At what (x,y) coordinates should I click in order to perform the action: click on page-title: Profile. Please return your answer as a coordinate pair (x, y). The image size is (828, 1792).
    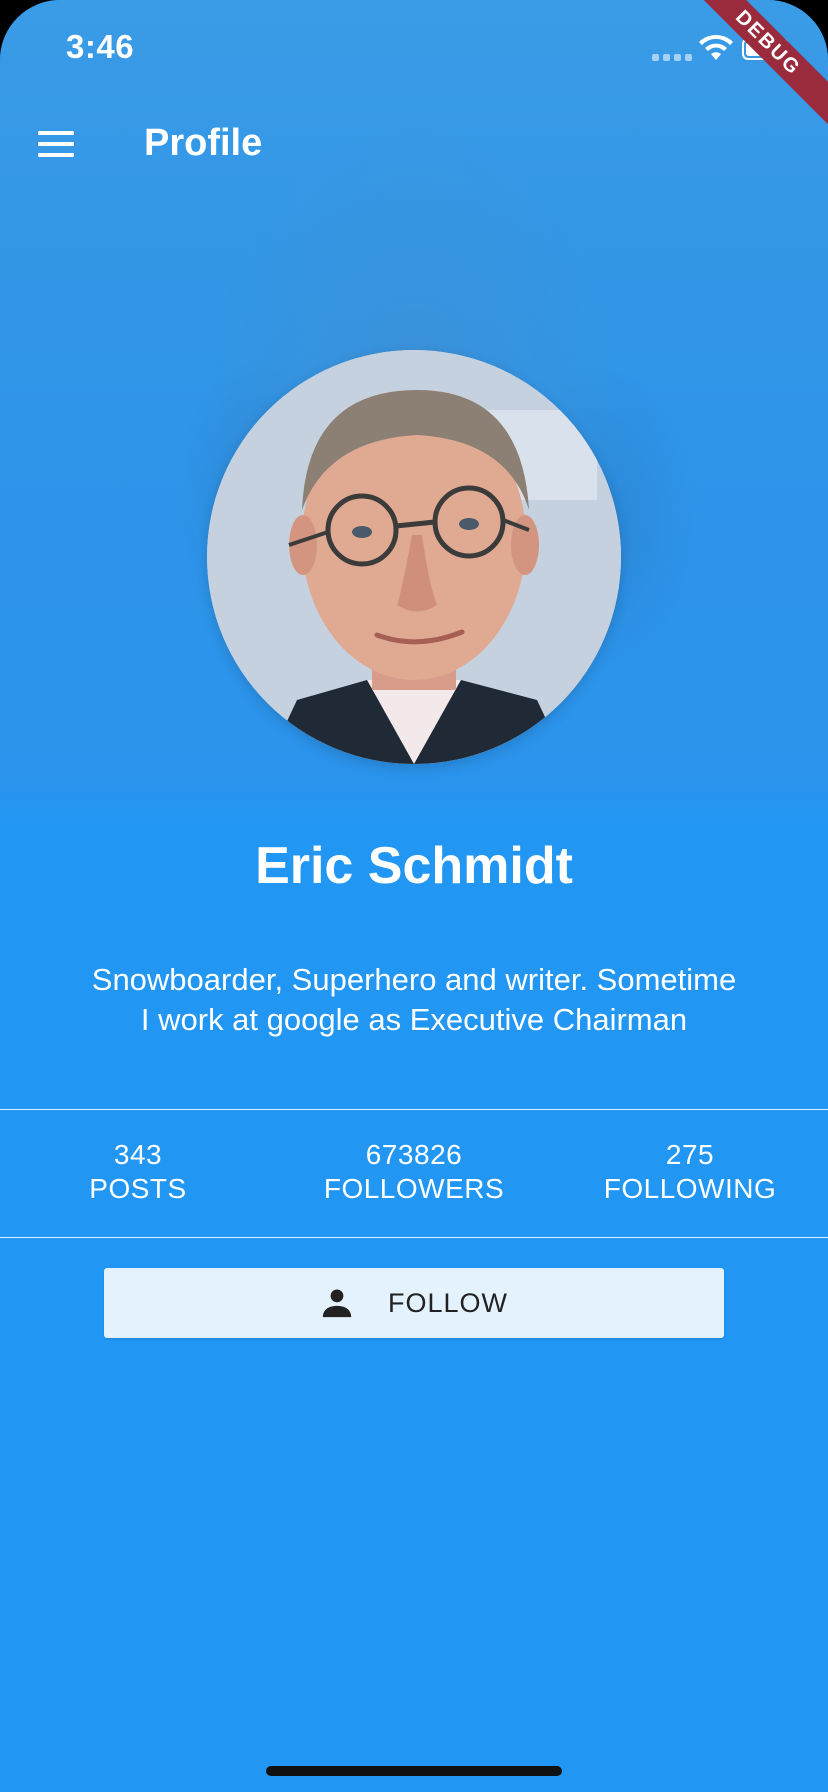
    Looking at the image, I should click on (203, 143).